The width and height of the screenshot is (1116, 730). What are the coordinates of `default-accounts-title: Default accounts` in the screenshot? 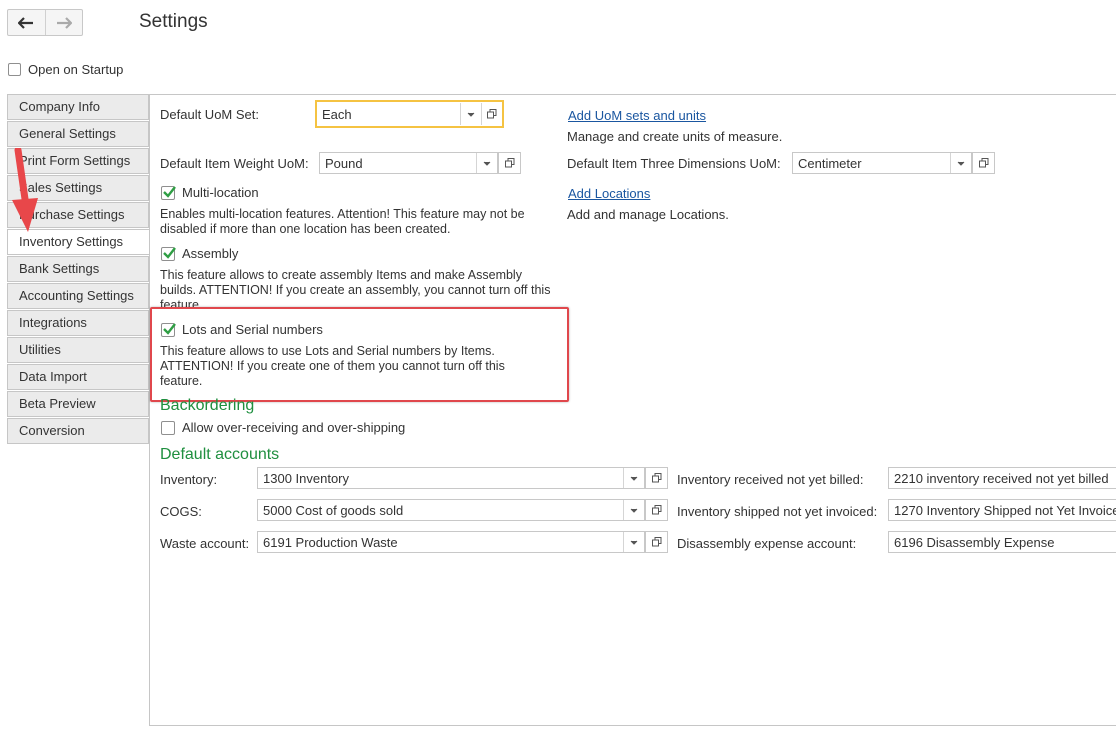 It's located at (220, 454).